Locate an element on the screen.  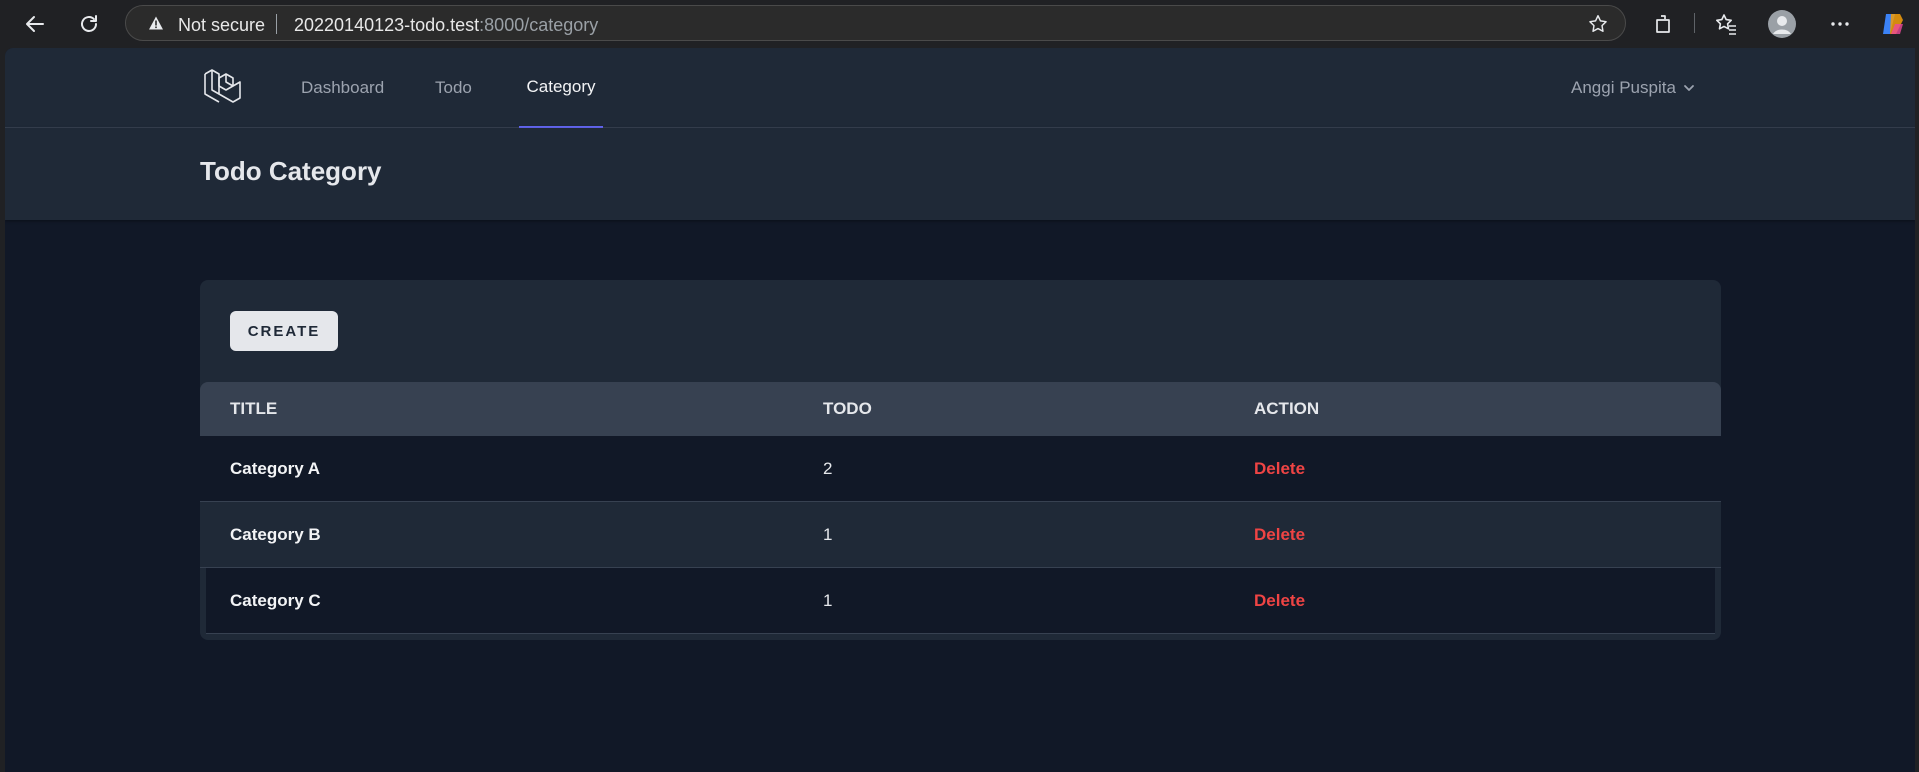
profile-icon is located at coordinates (1782, 24).